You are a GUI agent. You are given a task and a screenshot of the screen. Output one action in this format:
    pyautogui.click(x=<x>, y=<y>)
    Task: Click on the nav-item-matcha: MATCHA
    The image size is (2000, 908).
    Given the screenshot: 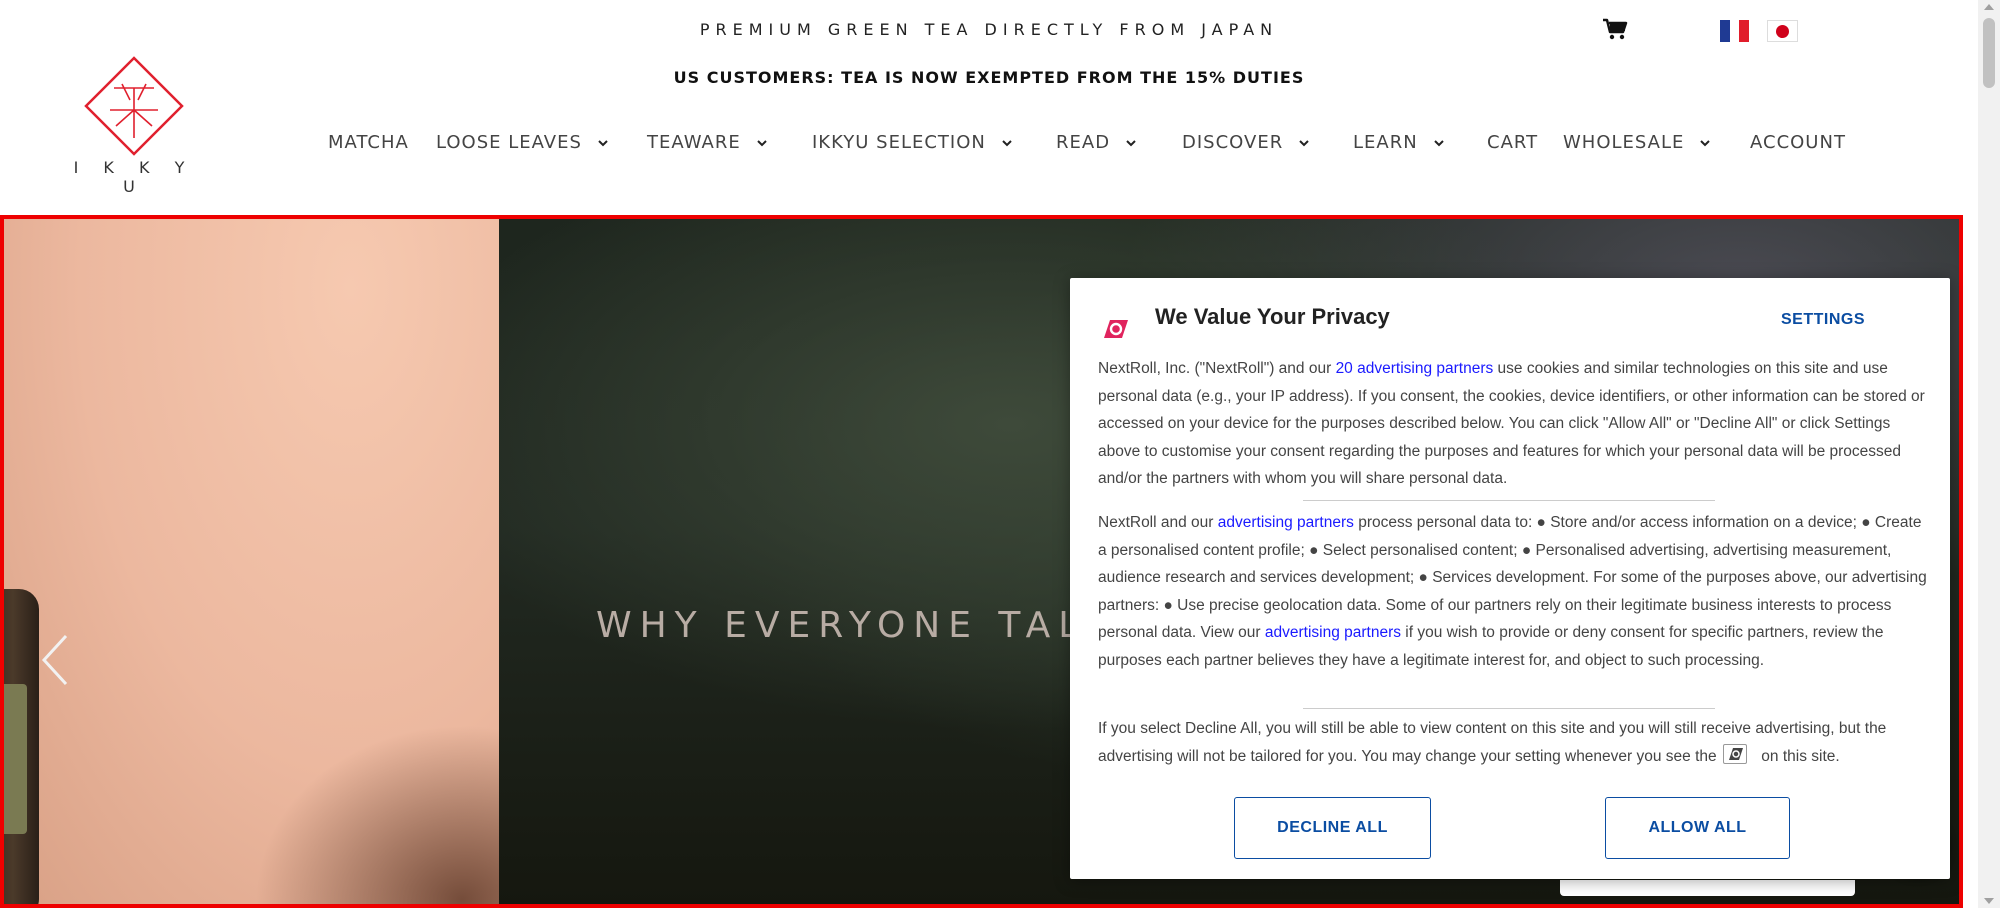 What is the action you would take?
    pyautogui.click(x=368, y=142)
    